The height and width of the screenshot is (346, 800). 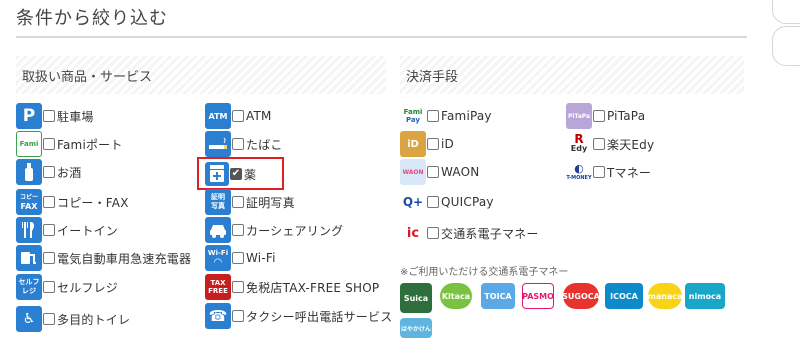 I want to click on filter-transit-ic: ic 交通系電子マネー, so click(x=469, y=233).